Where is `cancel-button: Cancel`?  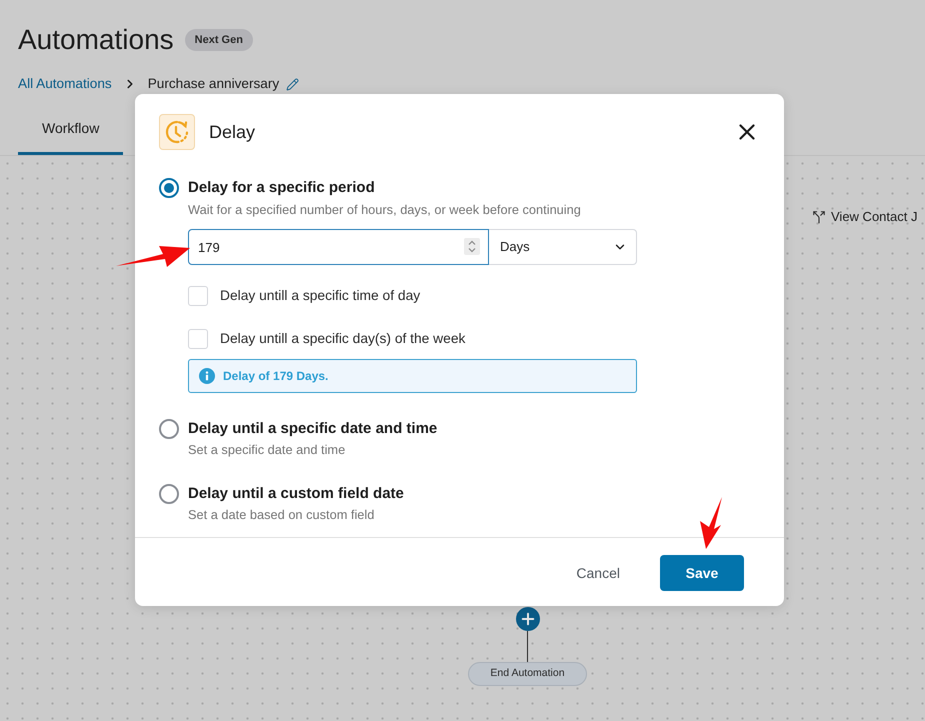
cancel-button: Cancel is located at coordinates (598, 573).